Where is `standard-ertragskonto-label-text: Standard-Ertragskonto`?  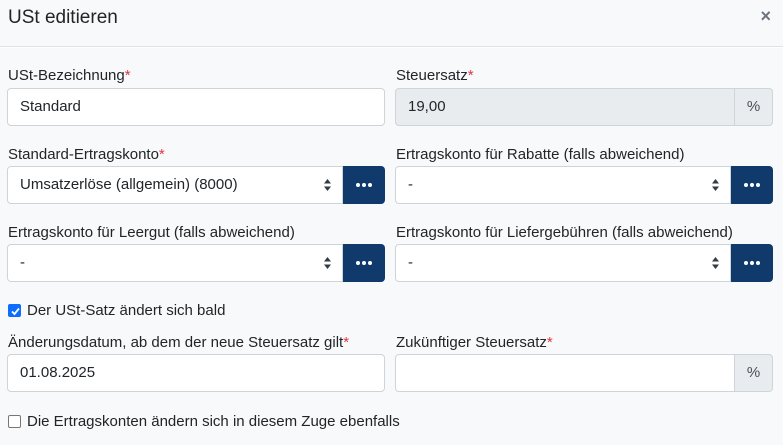 standard-ertragskonto-label-text: Standard-Ertragskonto is located at coordinates (83, 154).